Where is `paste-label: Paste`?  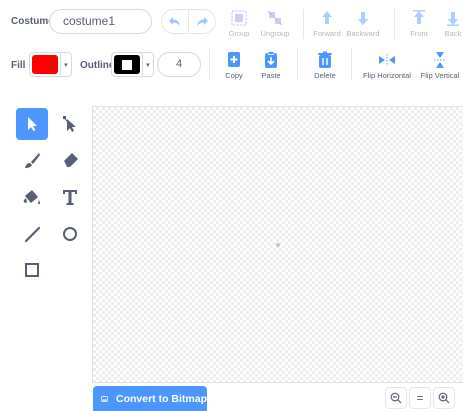 paste-label: Paste is located at coordinates (271, 75).